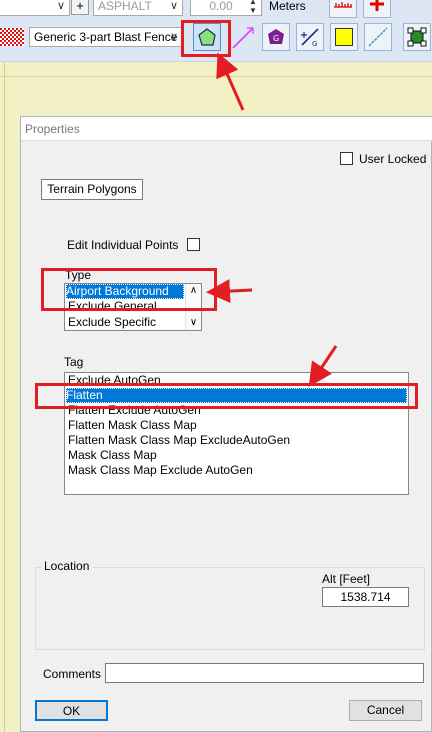  Describe the element at coordinates (272, 219) in the screenshot. I see `annotation-arrows` at that location.